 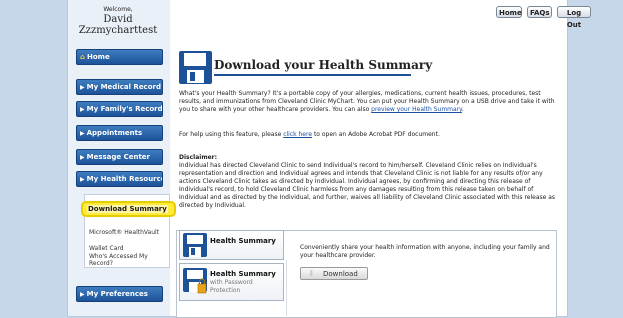 What do you see at coordinates (118, 9) in the screenshot?
I see `welcome-greeting: Welcome,` at bounding box center [118, 9].